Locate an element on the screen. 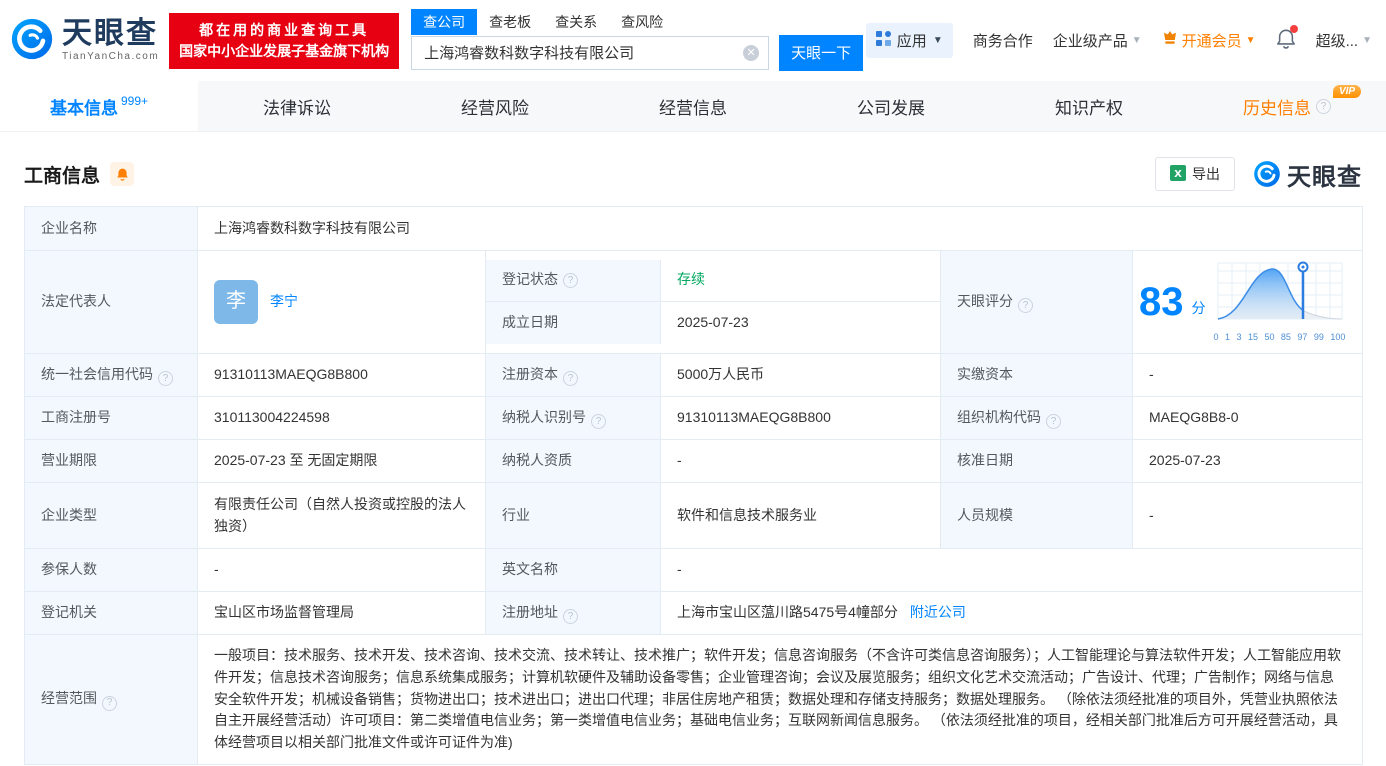 The width and height of the screenshot is (1386, 766). tab-history-info: VIP 历史信息 ? is located at coordinates (1287, 106).